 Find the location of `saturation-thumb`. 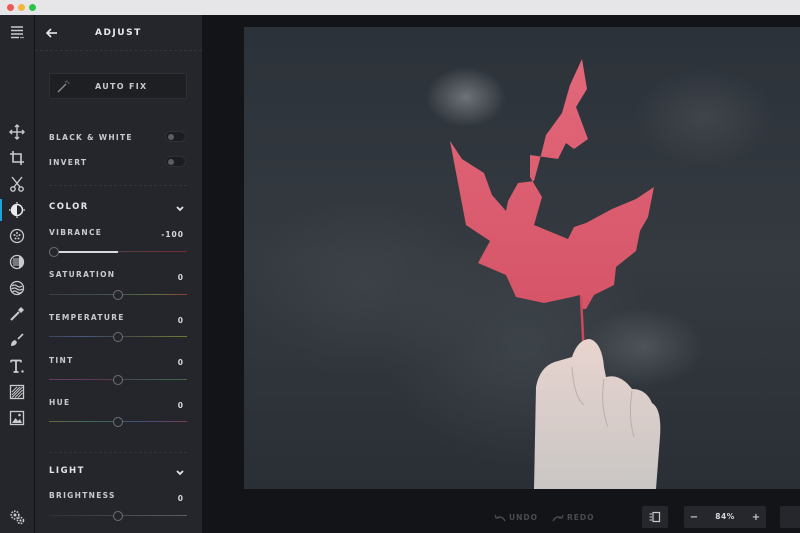

saturation-thumb is located at coordinates (118, 295).